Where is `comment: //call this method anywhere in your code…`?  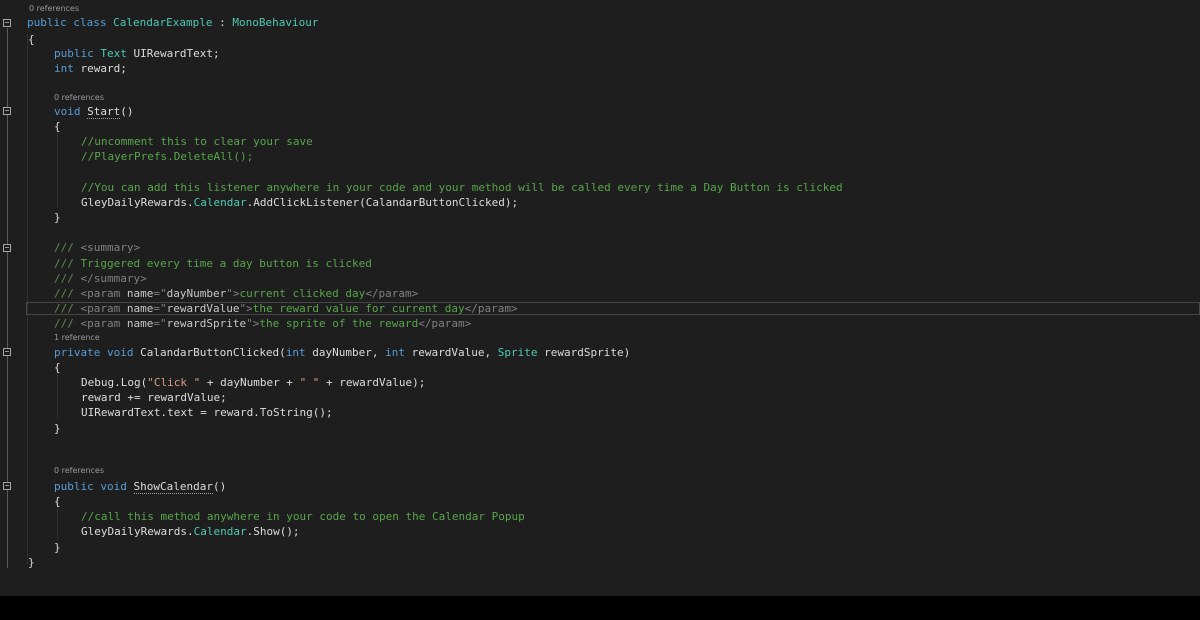 comment: //call this method anywhere in your code… is located at coordinates (303, 516).